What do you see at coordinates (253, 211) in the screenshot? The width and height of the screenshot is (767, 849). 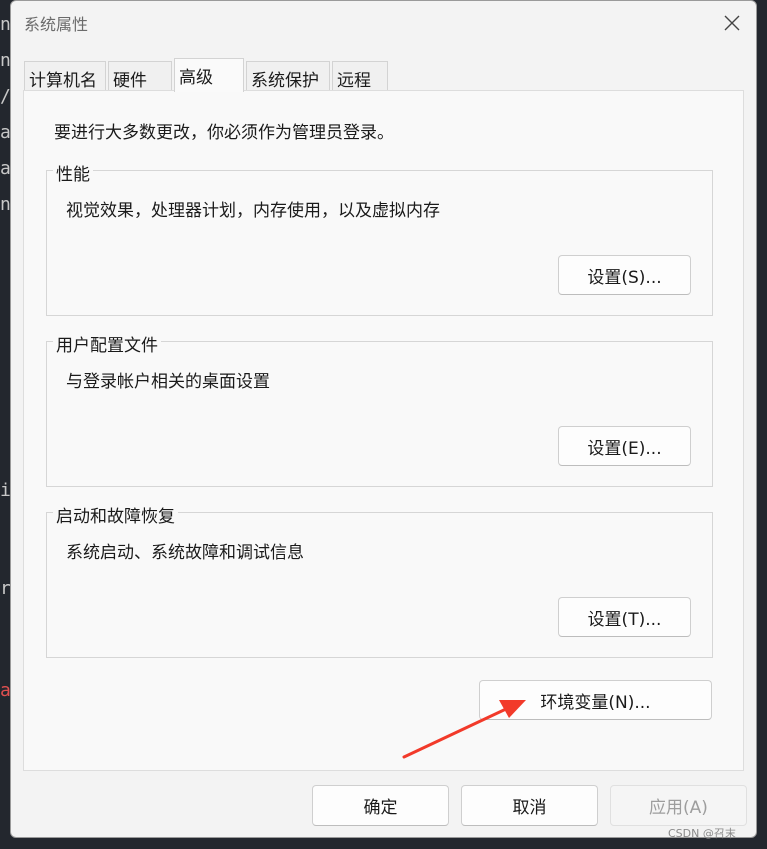 I see `performance-description: 视觉效果，处理器计划，内存使用，以及虚拟内存` at bounding box center [253, 211].